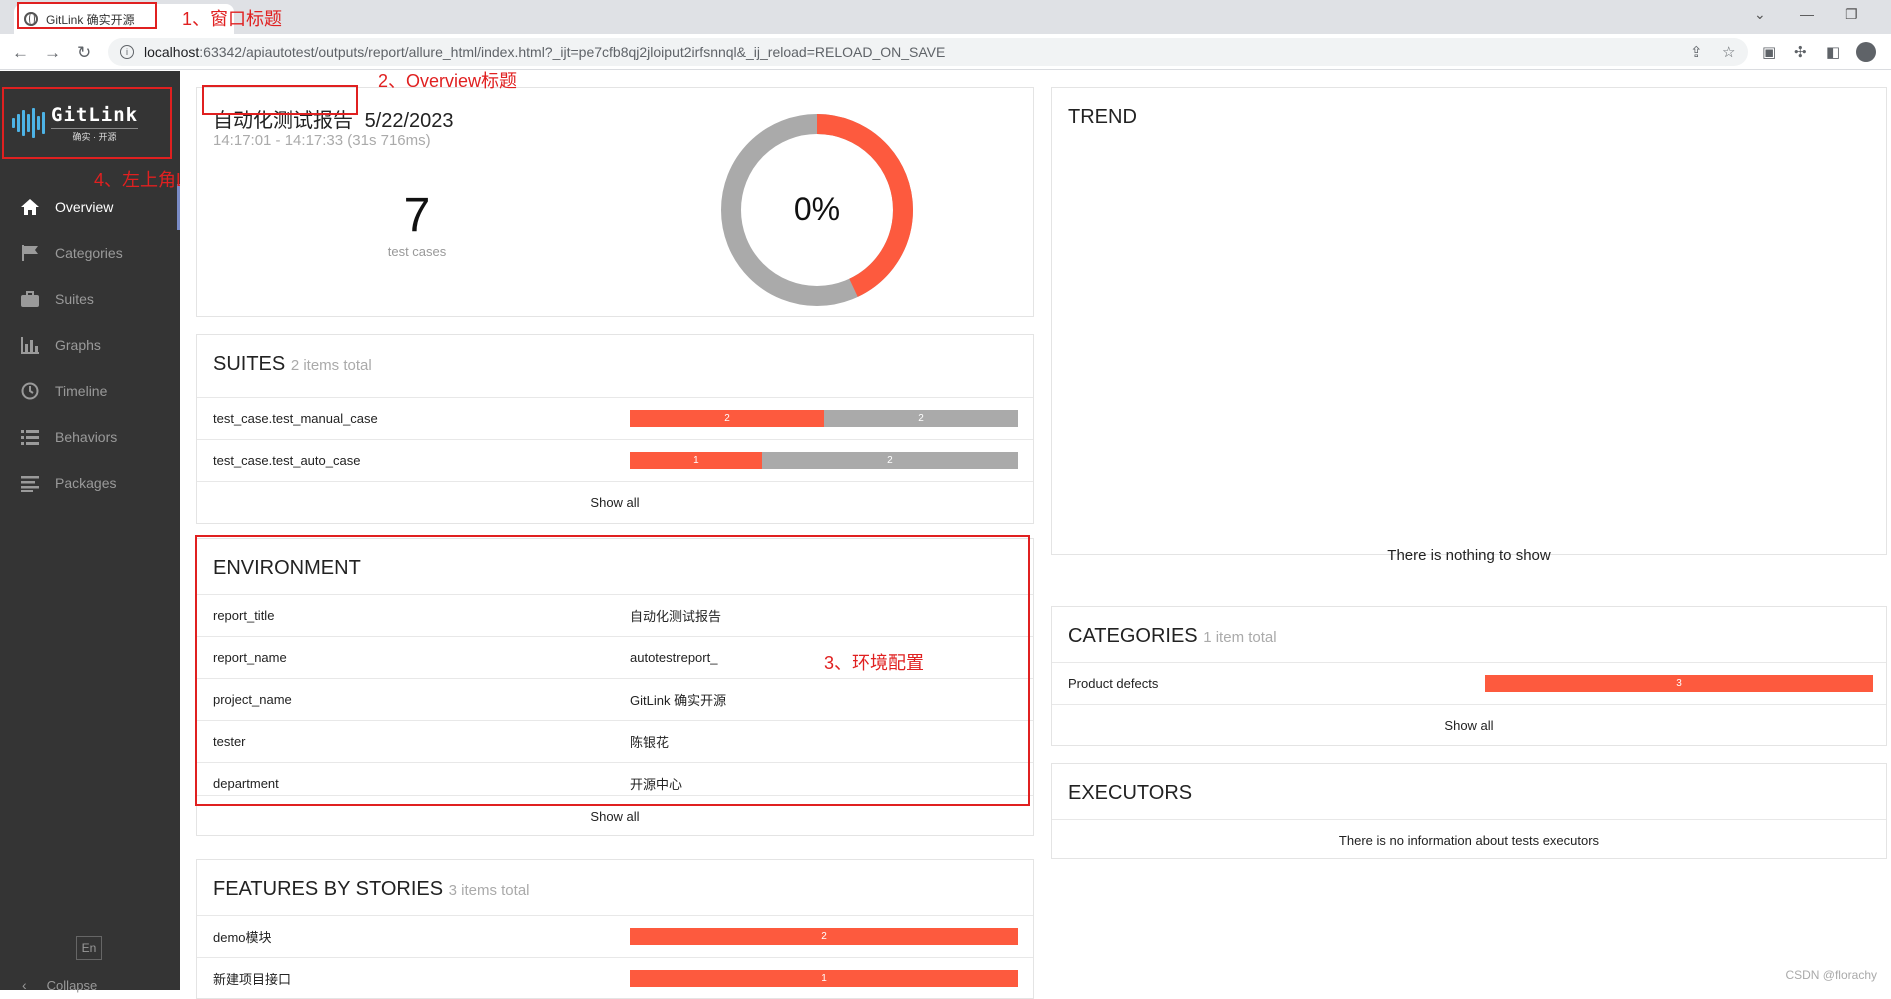  Describe the element at coordinates (1807, 14) in the screenshot. I see `minimize-icon: —` at that location.